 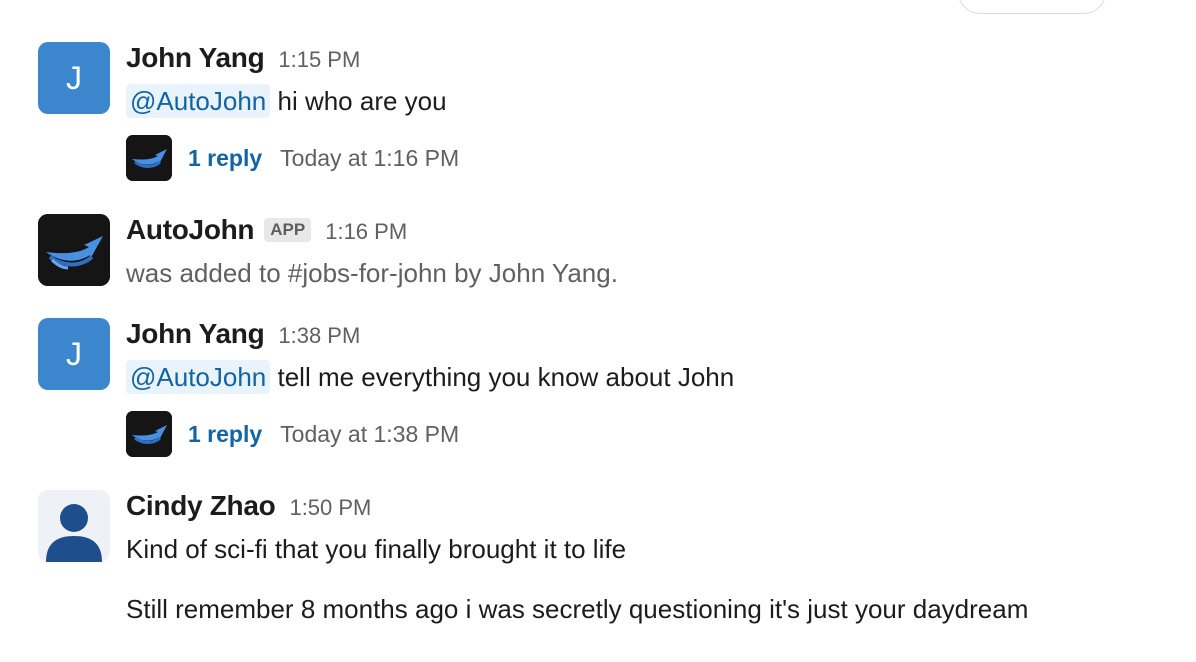 What do you see at coordinates (319, 336) in the screenshot?
I see `timestamp: 1:38 PM` at bounding box center [319, 336].